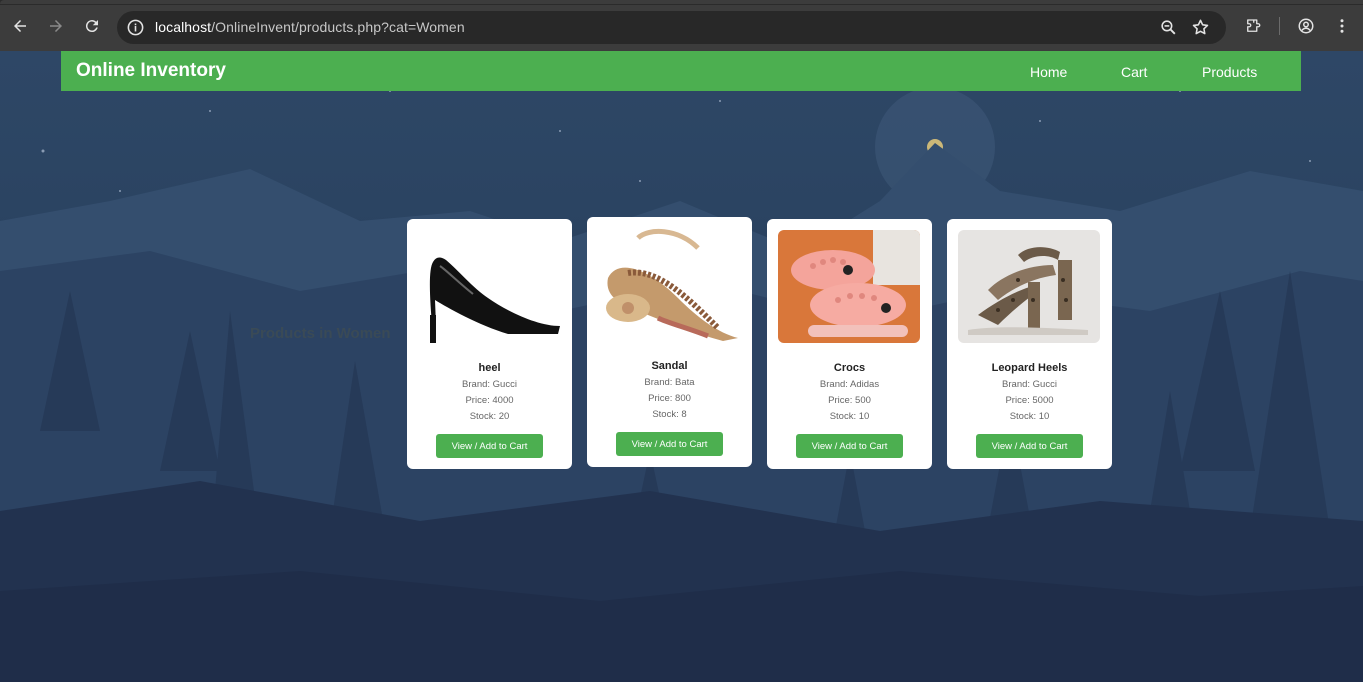 The height and width of the screenshot is (682, 1363). I want to click on zoom-icon, so click(1168, 27).